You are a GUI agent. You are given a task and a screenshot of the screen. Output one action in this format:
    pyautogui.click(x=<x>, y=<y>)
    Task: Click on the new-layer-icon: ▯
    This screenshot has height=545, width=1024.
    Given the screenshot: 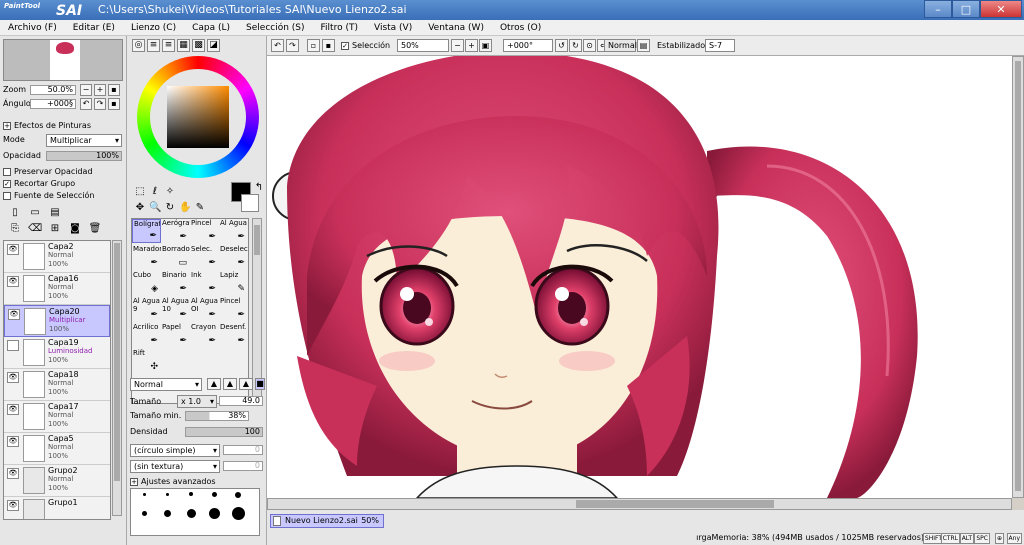 What is the action you would take?
    pyautogui.click(x=15, y=213)
    